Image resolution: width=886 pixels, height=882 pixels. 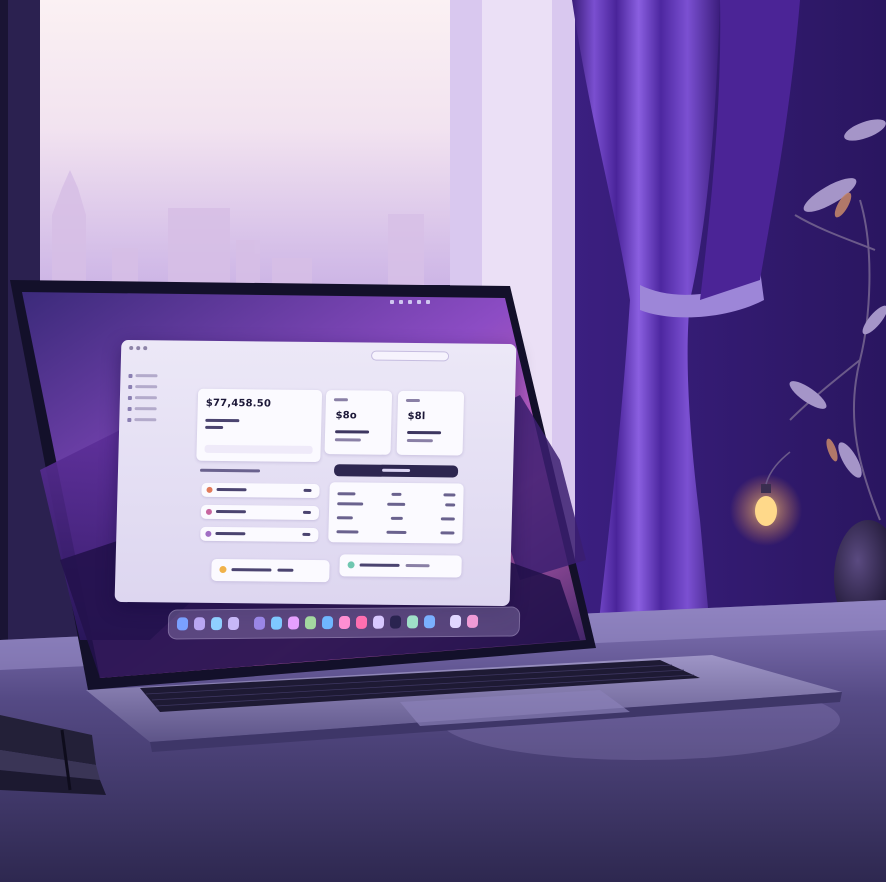 What do you see at coordinates (392, 302) in the screenshot?
I see `wifi-icon` at bounding box center [392, 302].